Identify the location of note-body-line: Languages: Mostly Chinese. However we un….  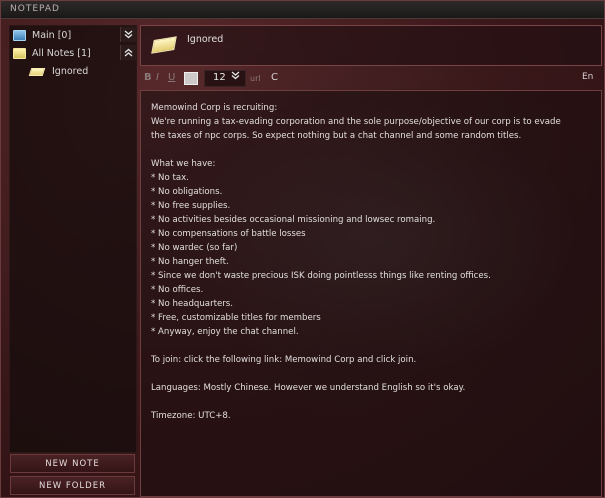
(308, 388).